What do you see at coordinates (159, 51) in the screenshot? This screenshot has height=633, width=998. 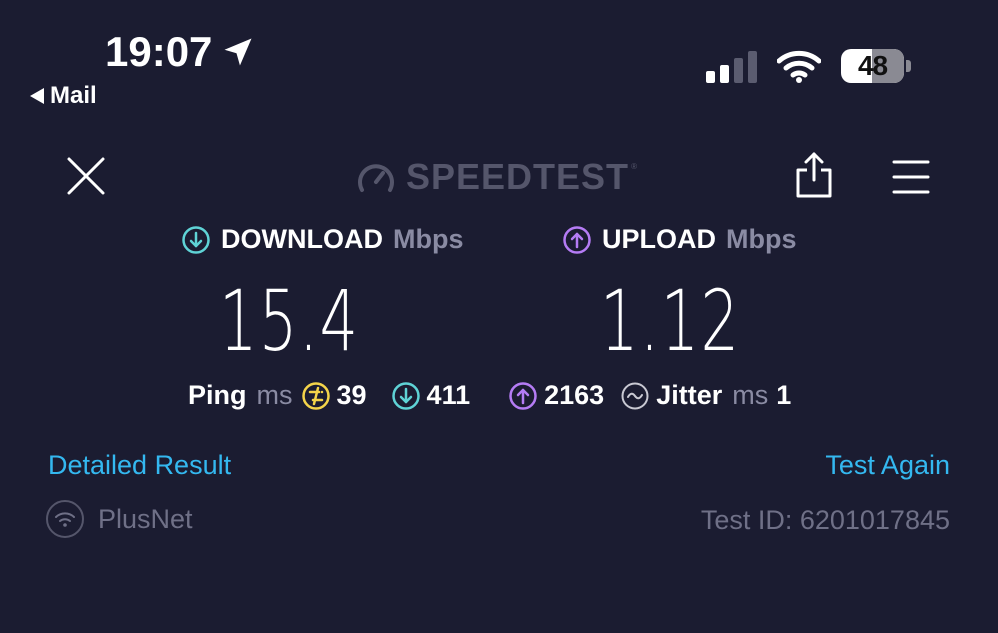 I see `status-time-text: 19:07` at bounding box center [159, 51].